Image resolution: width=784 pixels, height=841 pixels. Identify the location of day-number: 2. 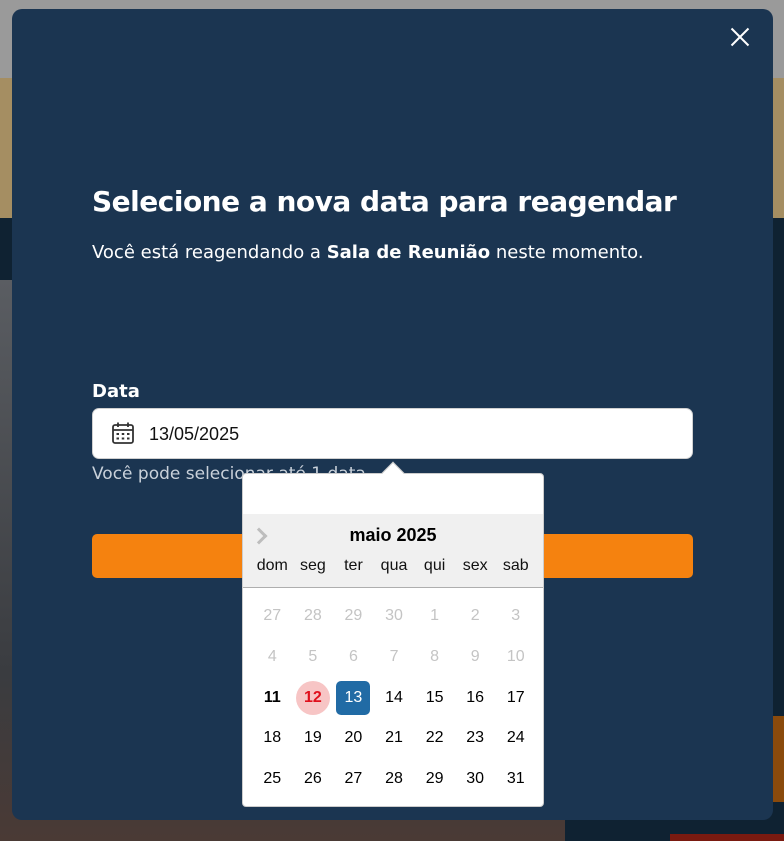
(475, 615).